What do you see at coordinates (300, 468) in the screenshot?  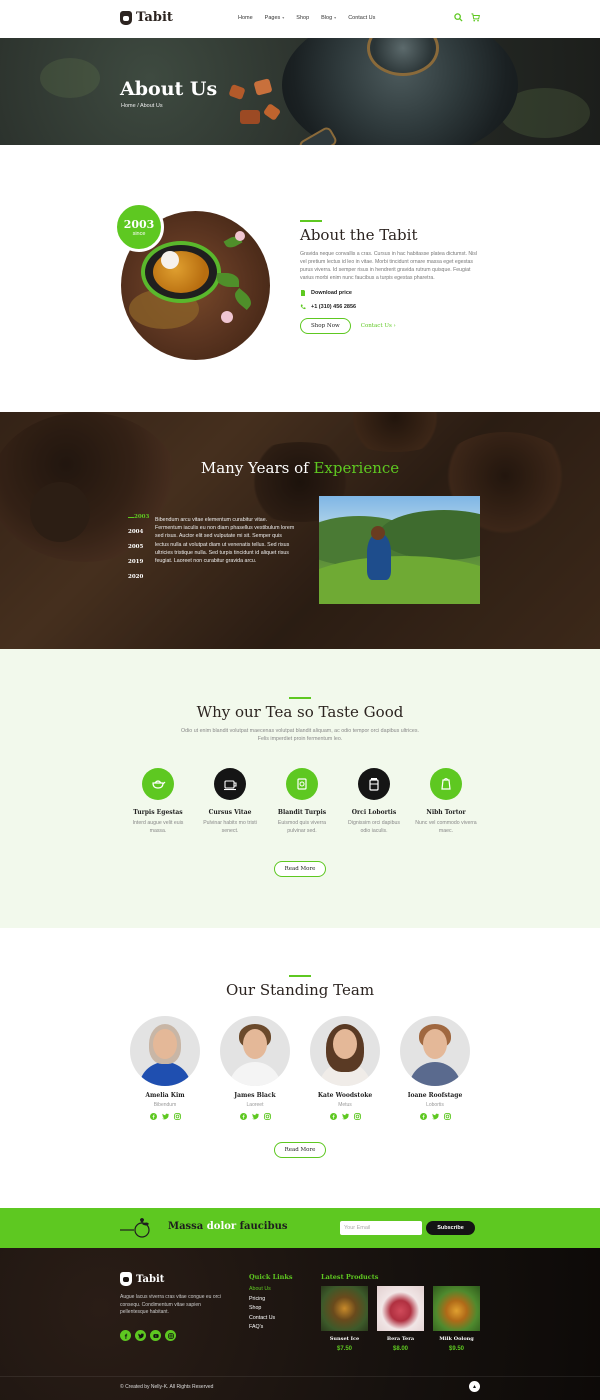 I see `experience-title: Many Years of Experience` at bounding box center [300, 468].